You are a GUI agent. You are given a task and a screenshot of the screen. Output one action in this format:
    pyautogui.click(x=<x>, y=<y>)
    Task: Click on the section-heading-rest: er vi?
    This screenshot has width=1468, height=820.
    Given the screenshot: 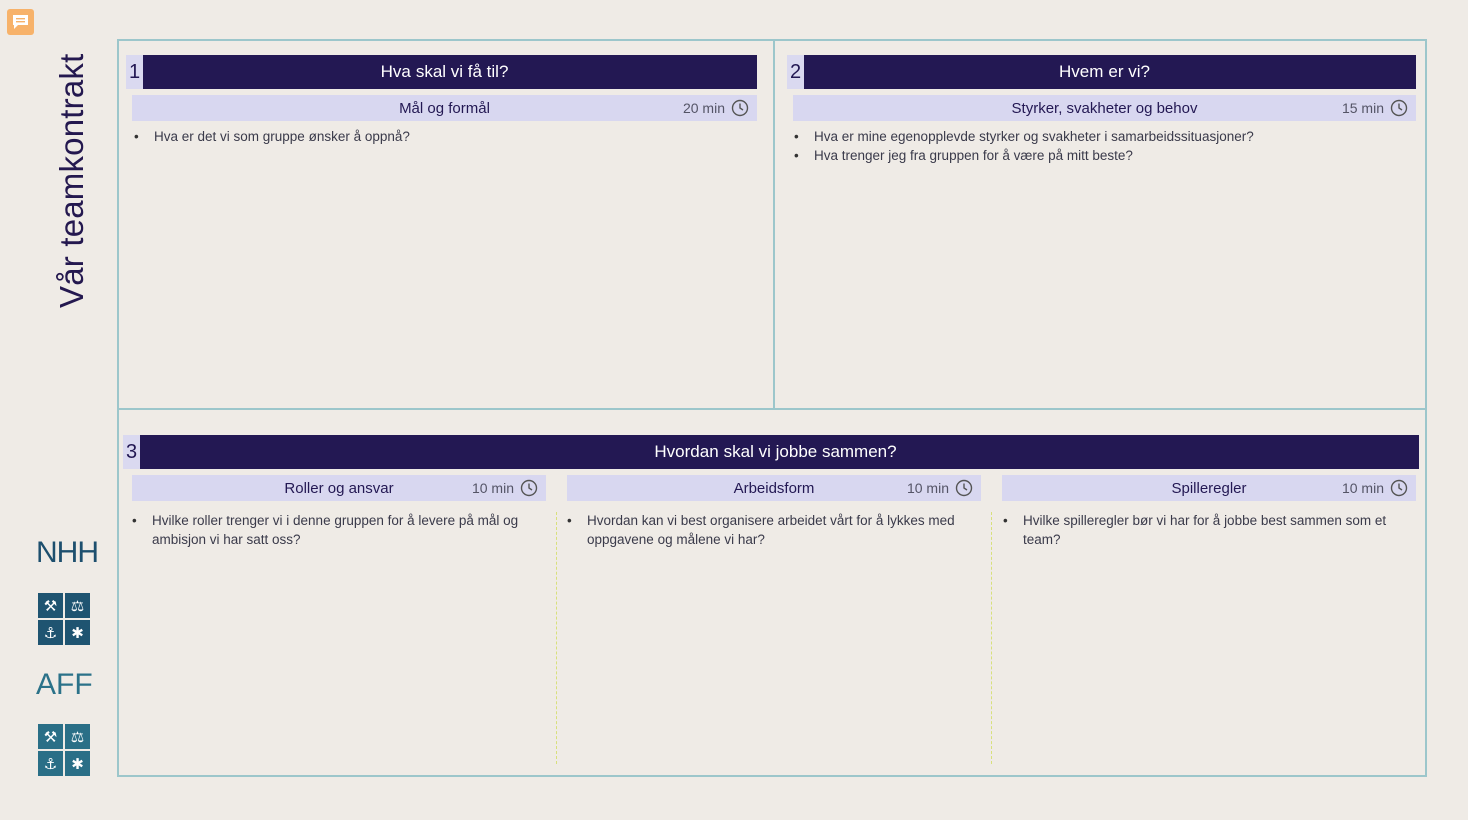 What is the action you would take?
    pyautogui.click(x=1129, y=71)
    